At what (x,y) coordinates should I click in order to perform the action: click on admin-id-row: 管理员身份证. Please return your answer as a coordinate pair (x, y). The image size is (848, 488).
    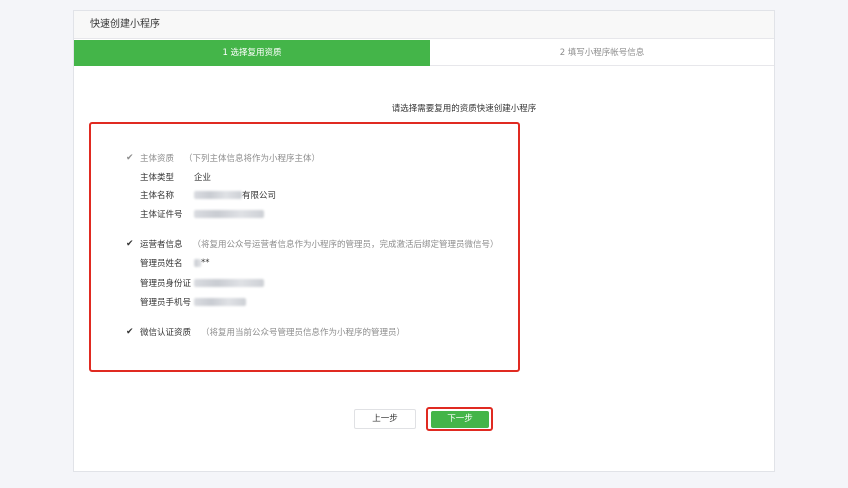
    Looking at the image, I should click on (202, 283).